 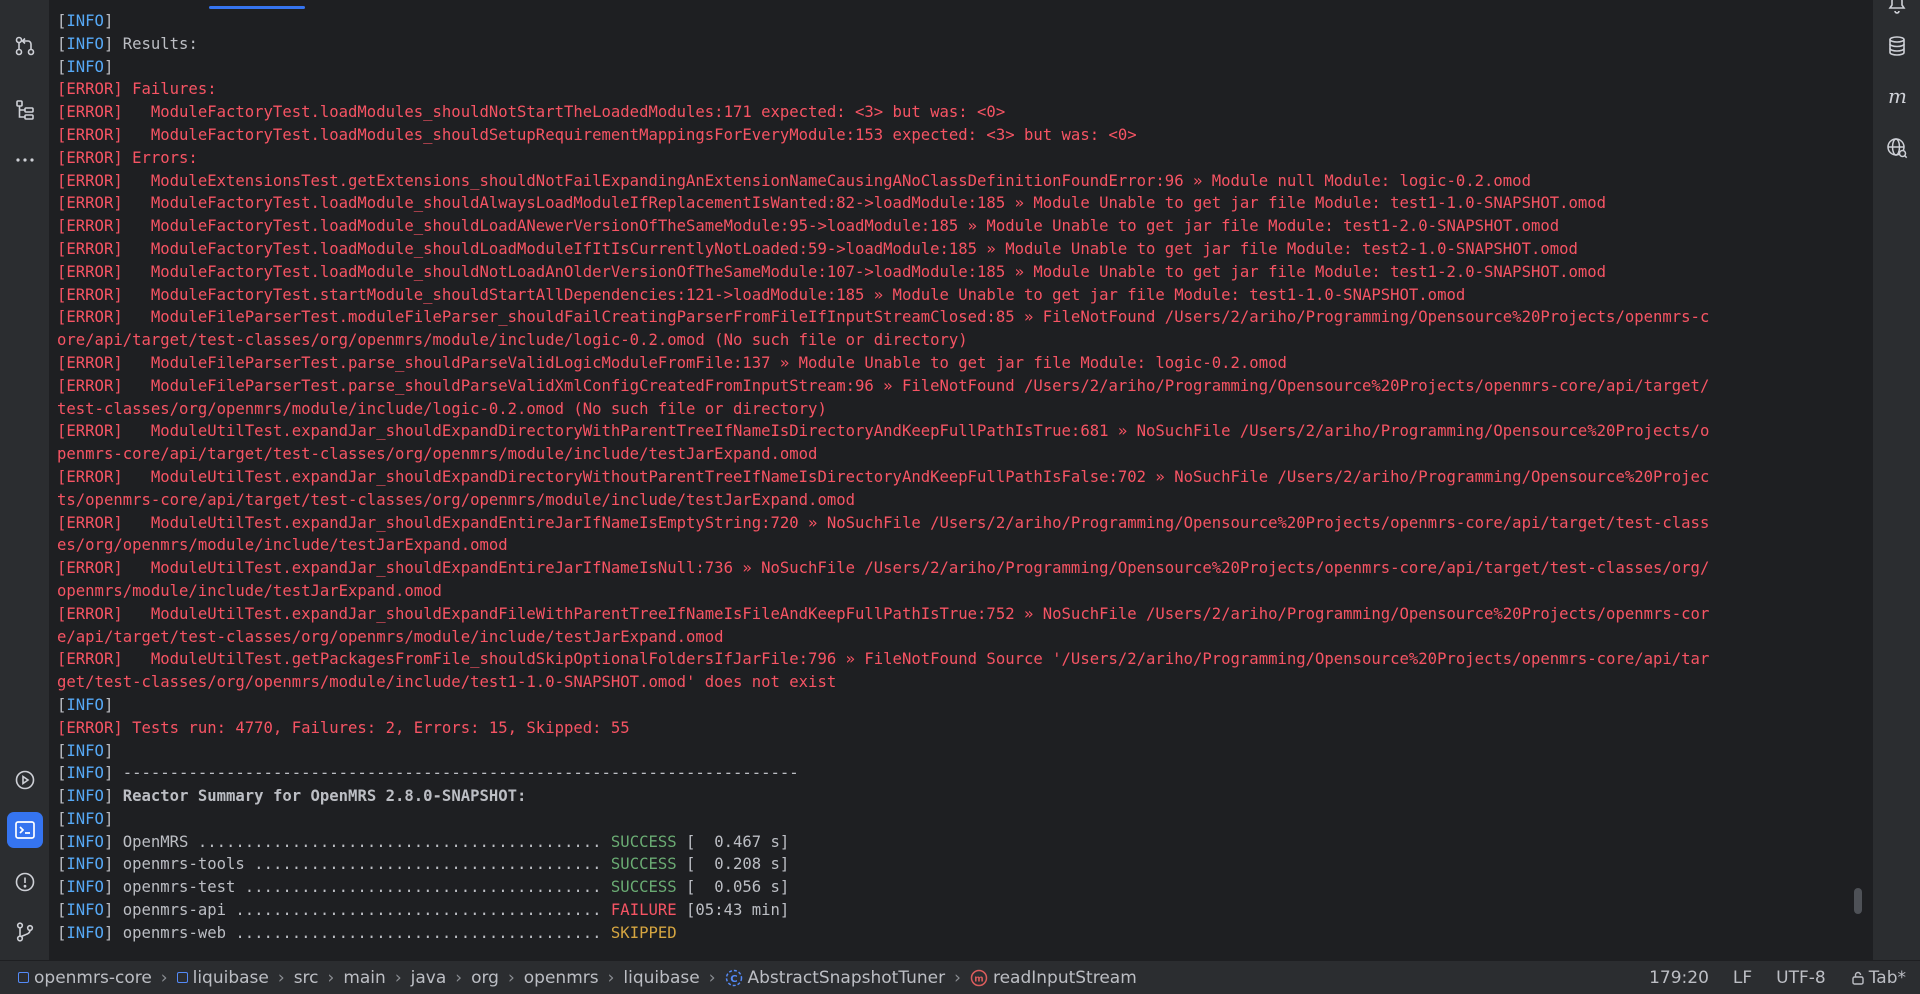 What do you see at coordinates (1897, 7) in the screenshot?
I see `notifications-icon` at bounding box center [1897, 7].